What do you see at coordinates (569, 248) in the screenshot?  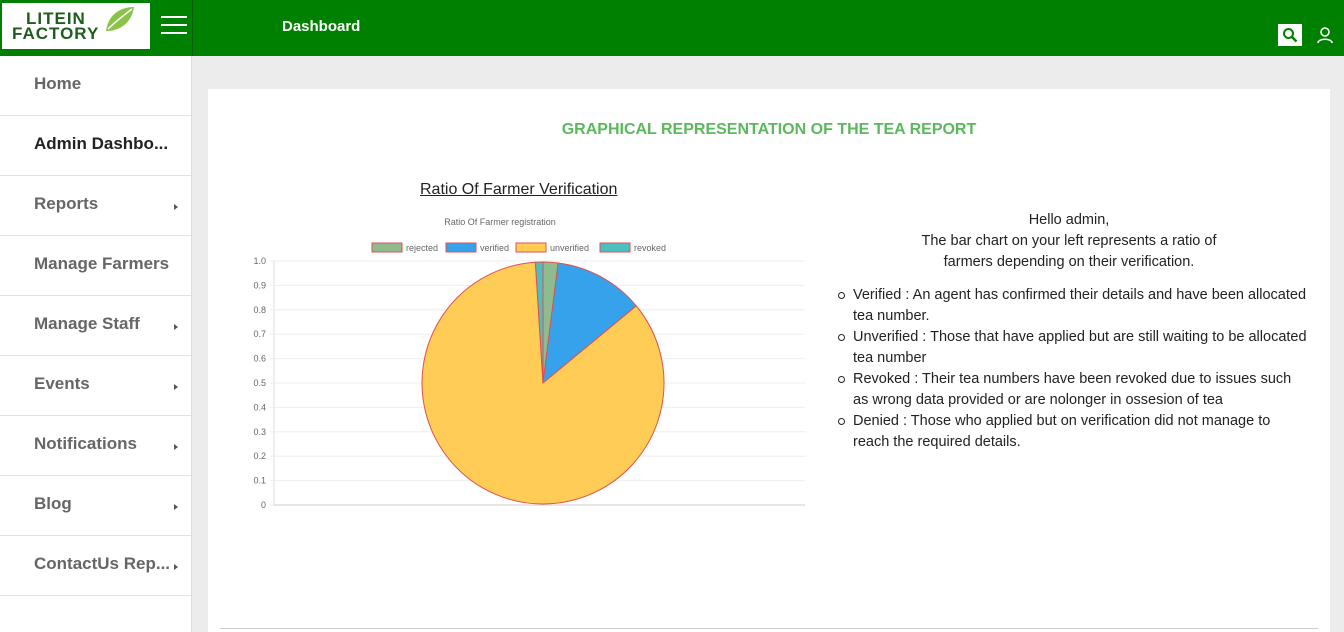 I see `legend-label: unverified` at bounding box center [569, 248].